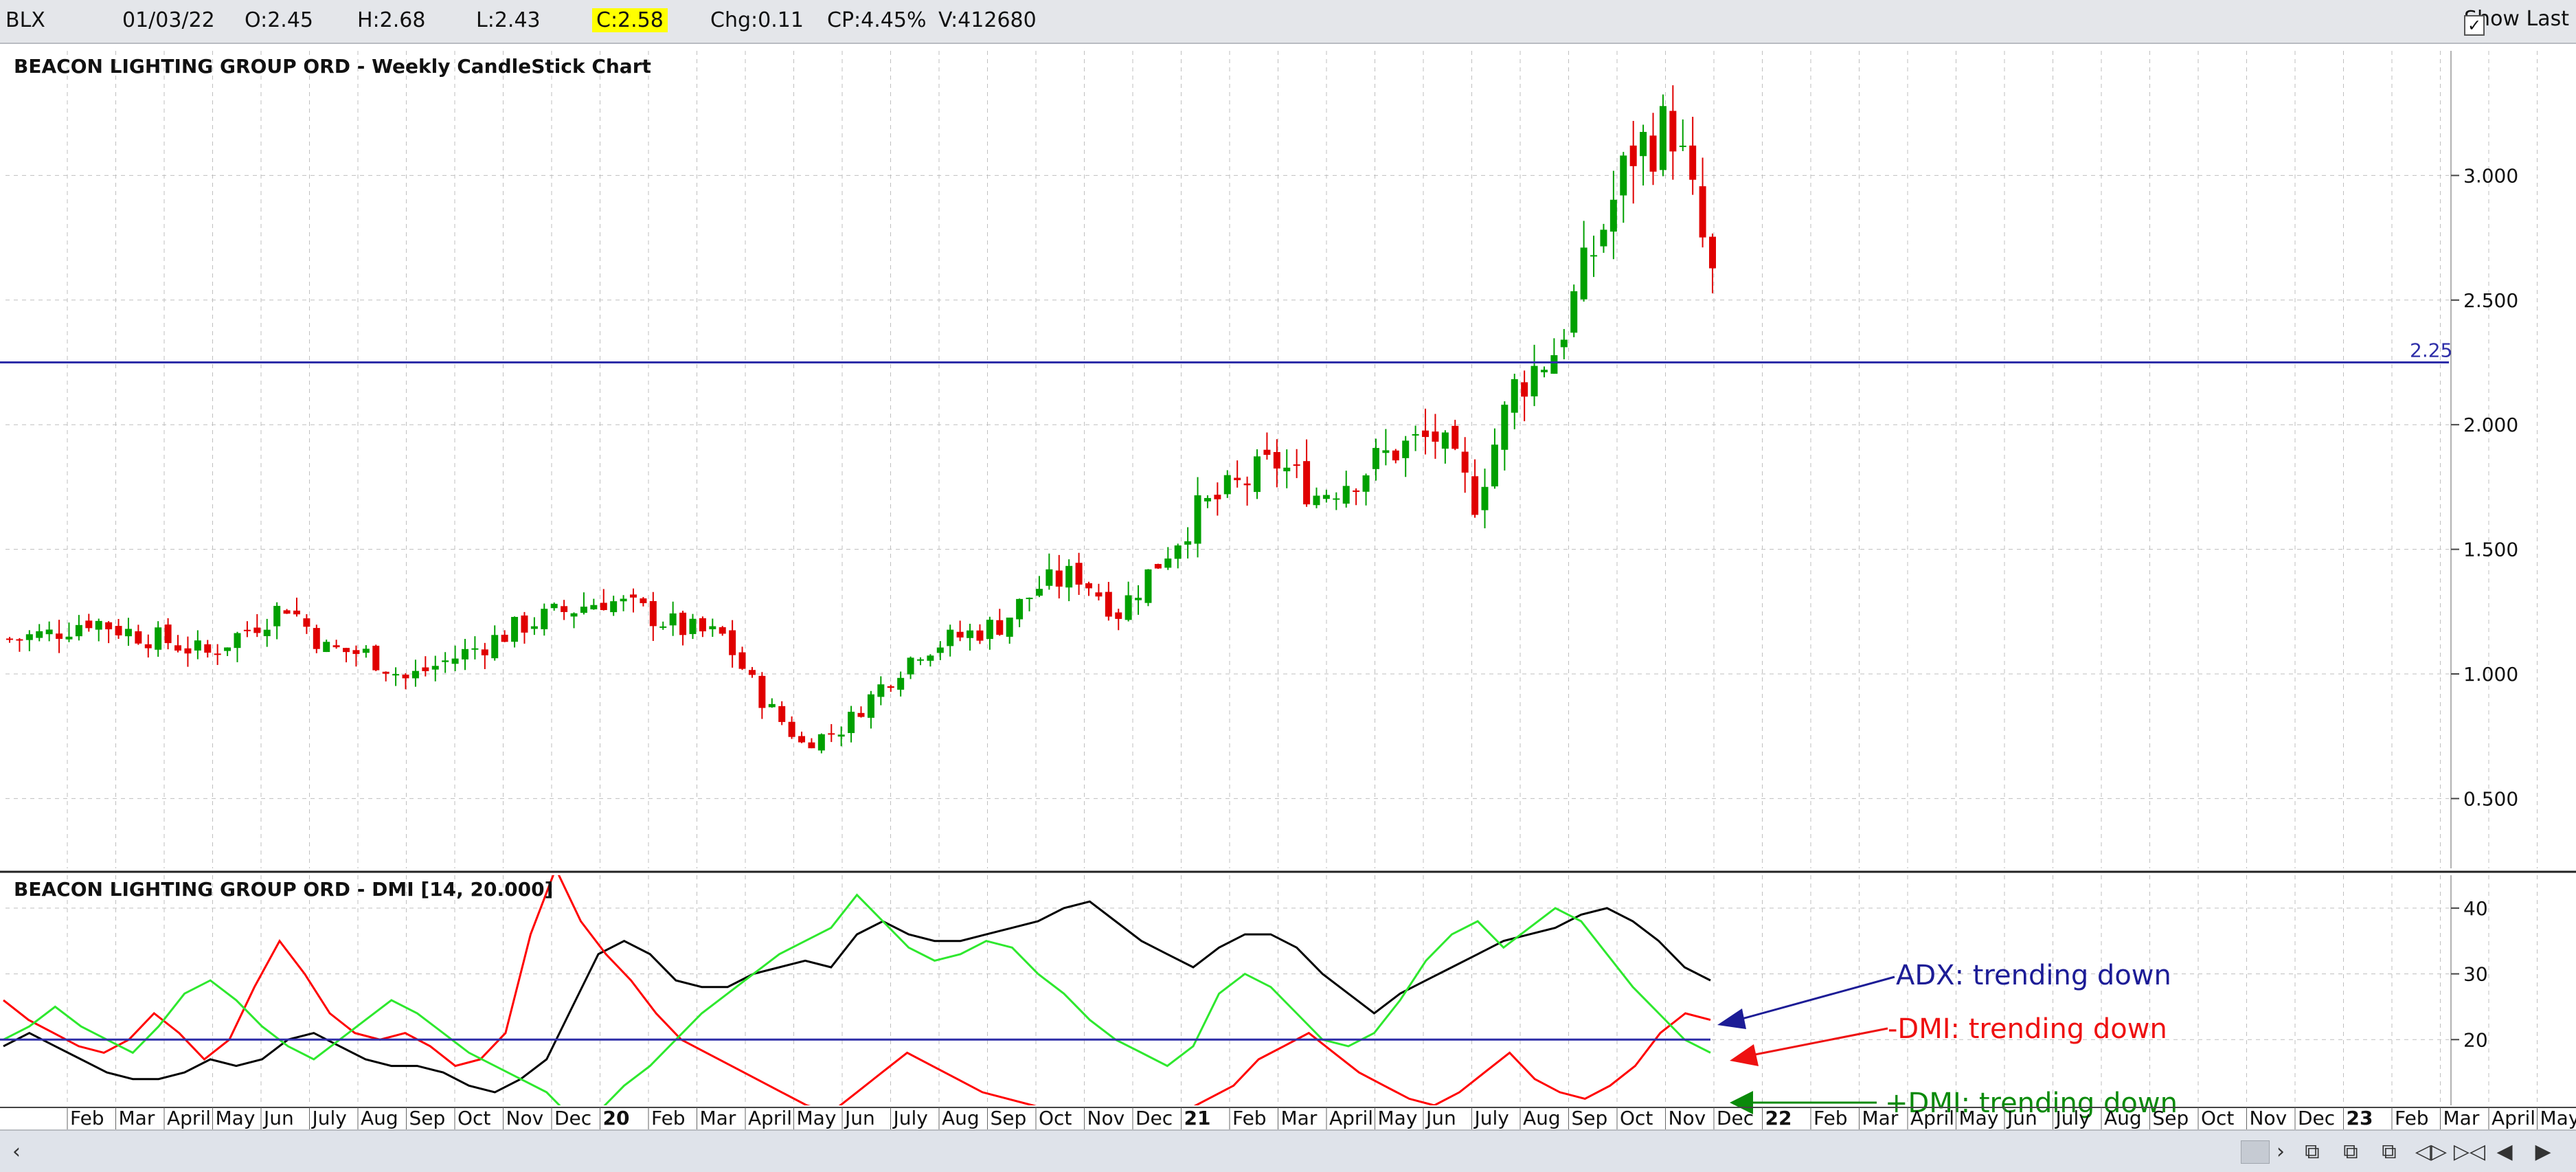 The image size is (2576, 1172). I want to click on window-icon-3: ⧉, so click(2389, 1151).